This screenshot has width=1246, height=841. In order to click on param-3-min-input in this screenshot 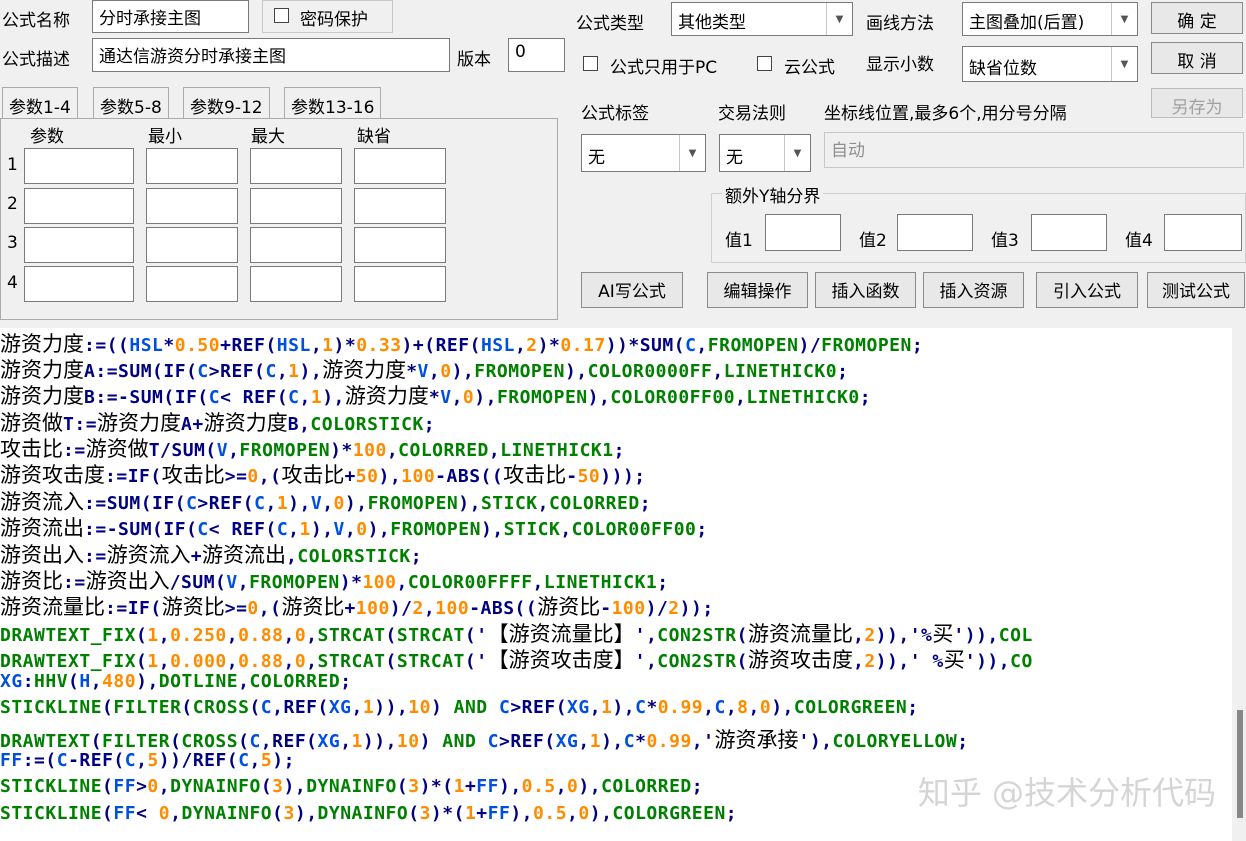, I will do `click(192, 245)`.